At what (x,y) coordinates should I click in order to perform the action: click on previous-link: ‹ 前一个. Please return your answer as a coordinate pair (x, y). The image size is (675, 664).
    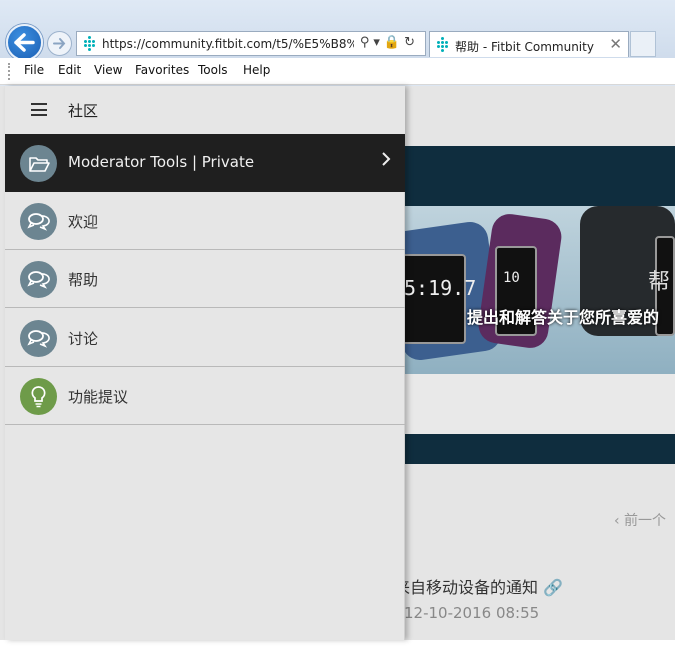
    Looking at the image, I should click on (640, 520).